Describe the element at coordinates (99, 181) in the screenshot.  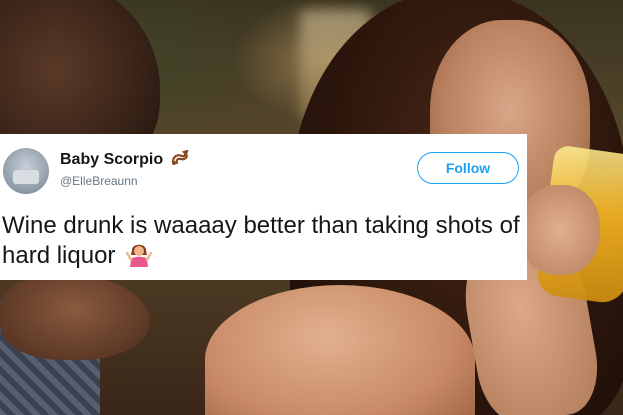
I see `user-handle: @ElleBreaunn` at that location.